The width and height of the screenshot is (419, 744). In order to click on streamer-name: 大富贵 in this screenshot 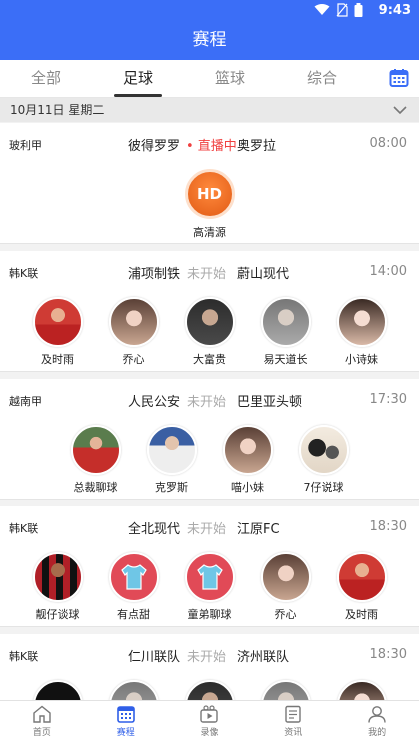, I will do `click(209, 359)`.